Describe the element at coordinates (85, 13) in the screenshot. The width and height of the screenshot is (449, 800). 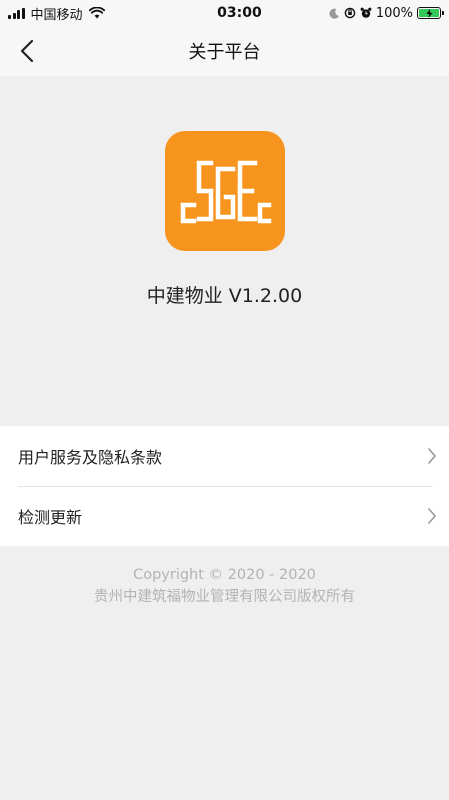
I see `status-left: 中国移动` at that location.